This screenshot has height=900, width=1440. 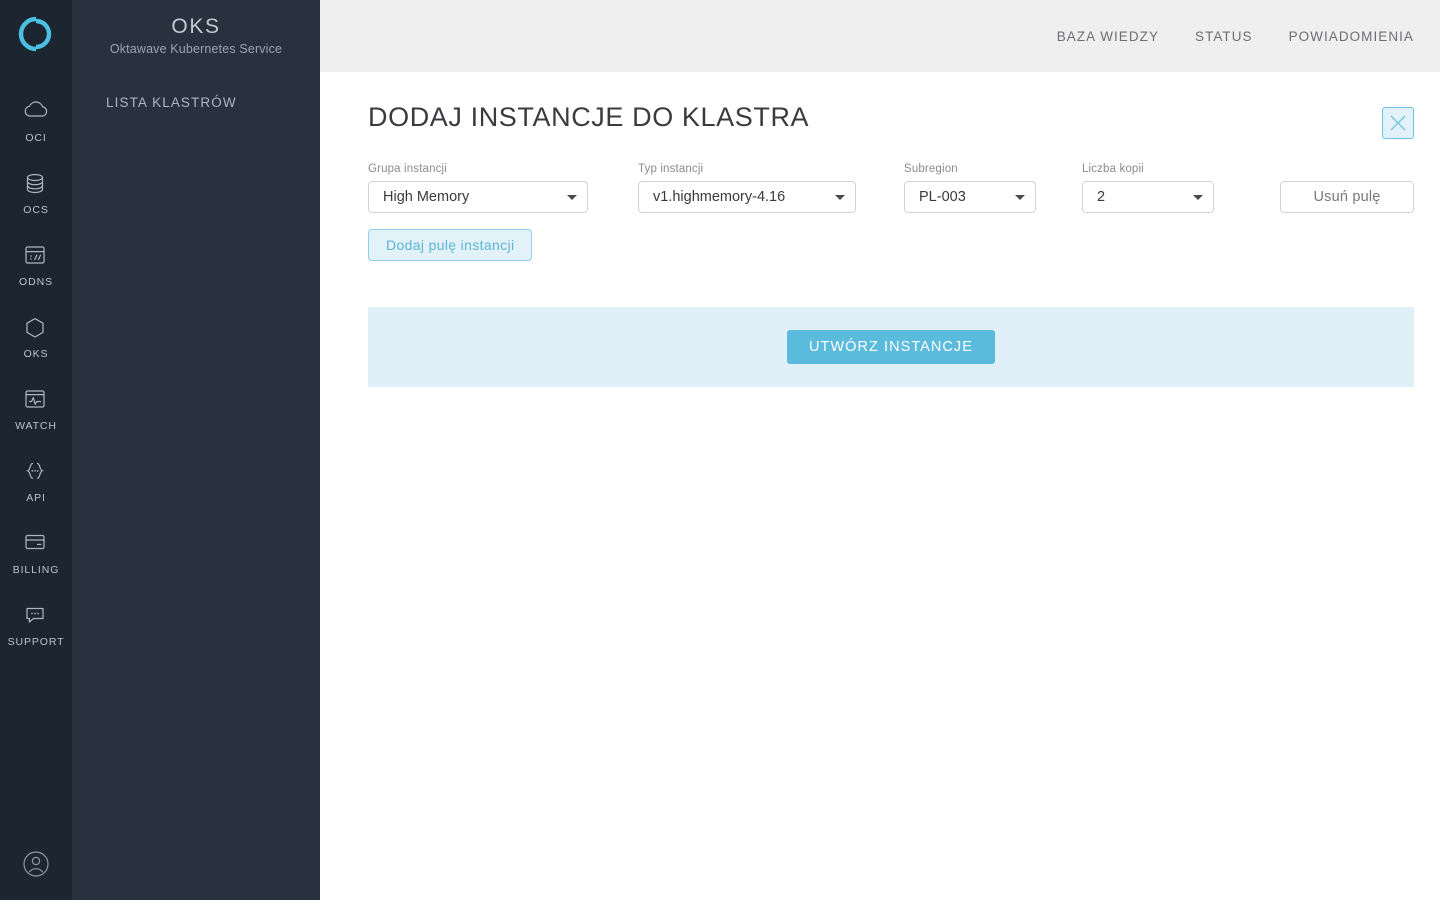 I want to click on sidebar-item-watch: WATCH, so click(x=36, y=410).